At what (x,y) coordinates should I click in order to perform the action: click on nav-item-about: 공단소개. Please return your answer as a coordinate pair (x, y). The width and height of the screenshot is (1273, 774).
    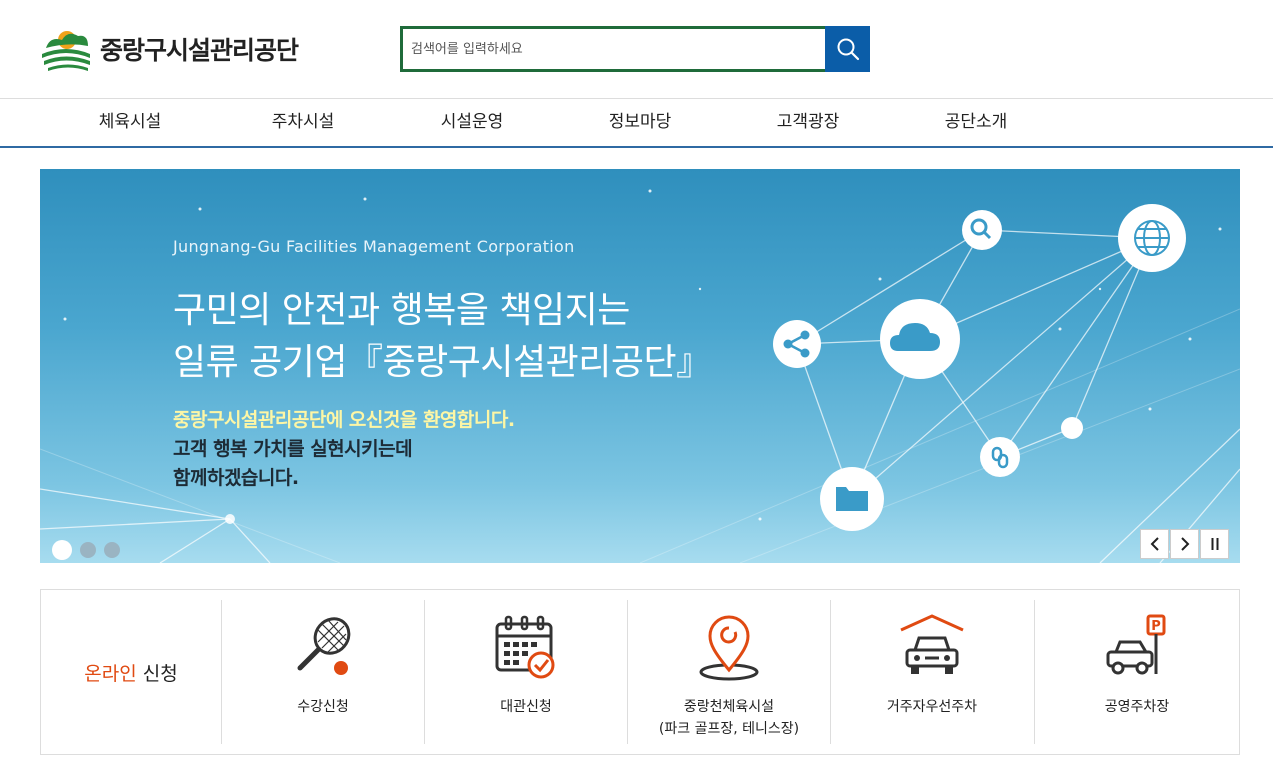
    Looking at the image, I should click on (976, 123).